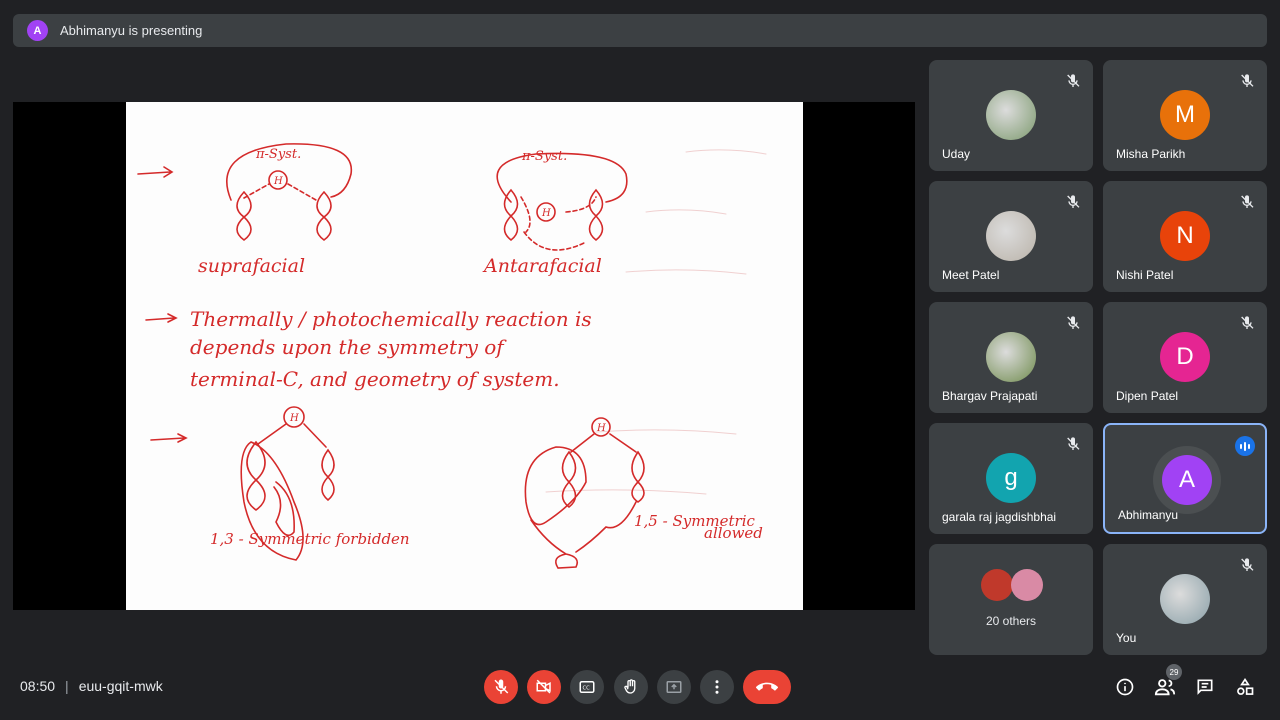 The height and width of the screenshot is (720, 1280). I want to click on chat-icon, so click(1205, 687).